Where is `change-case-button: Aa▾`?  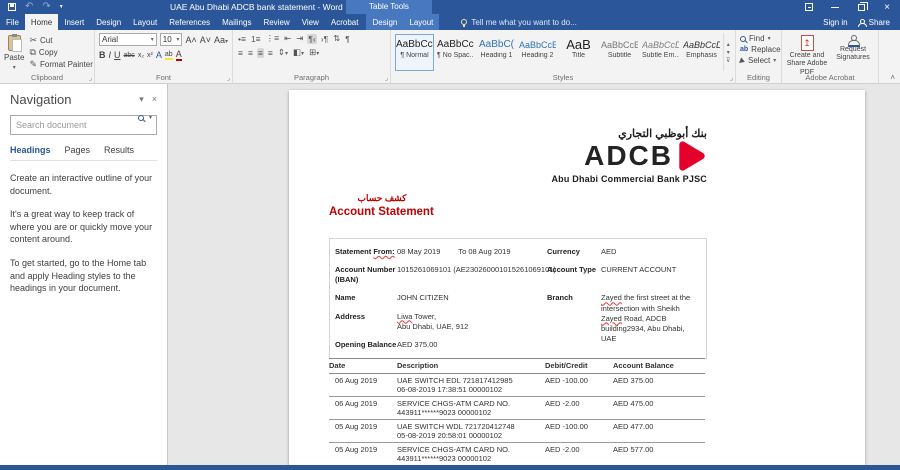
change-case-button: Aa▾ is located at coordinates (221, 40).